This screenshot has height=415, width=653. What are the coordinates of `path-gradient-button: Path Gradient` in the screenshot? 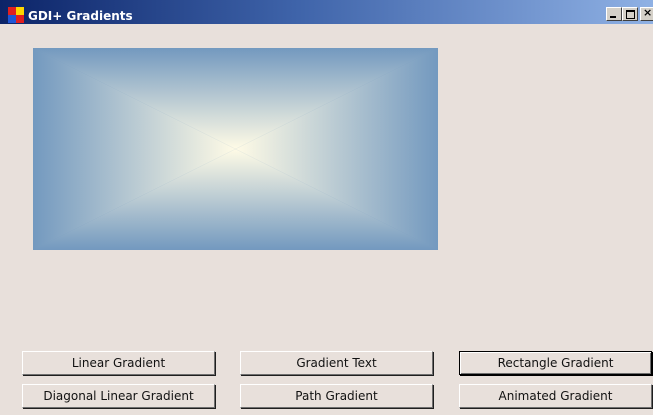 It's located at (336, 396).